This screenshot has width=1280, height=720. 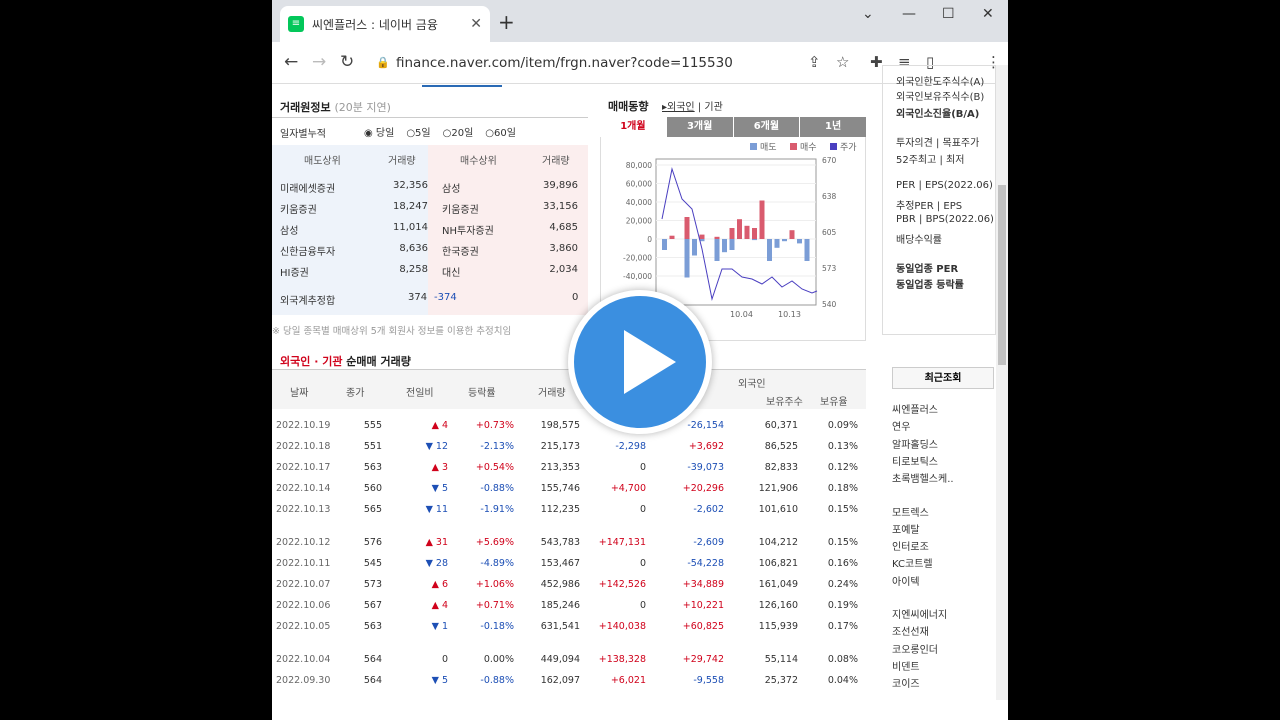 I want to click on recent-item: 아이텍, so click(x=906, y=580).